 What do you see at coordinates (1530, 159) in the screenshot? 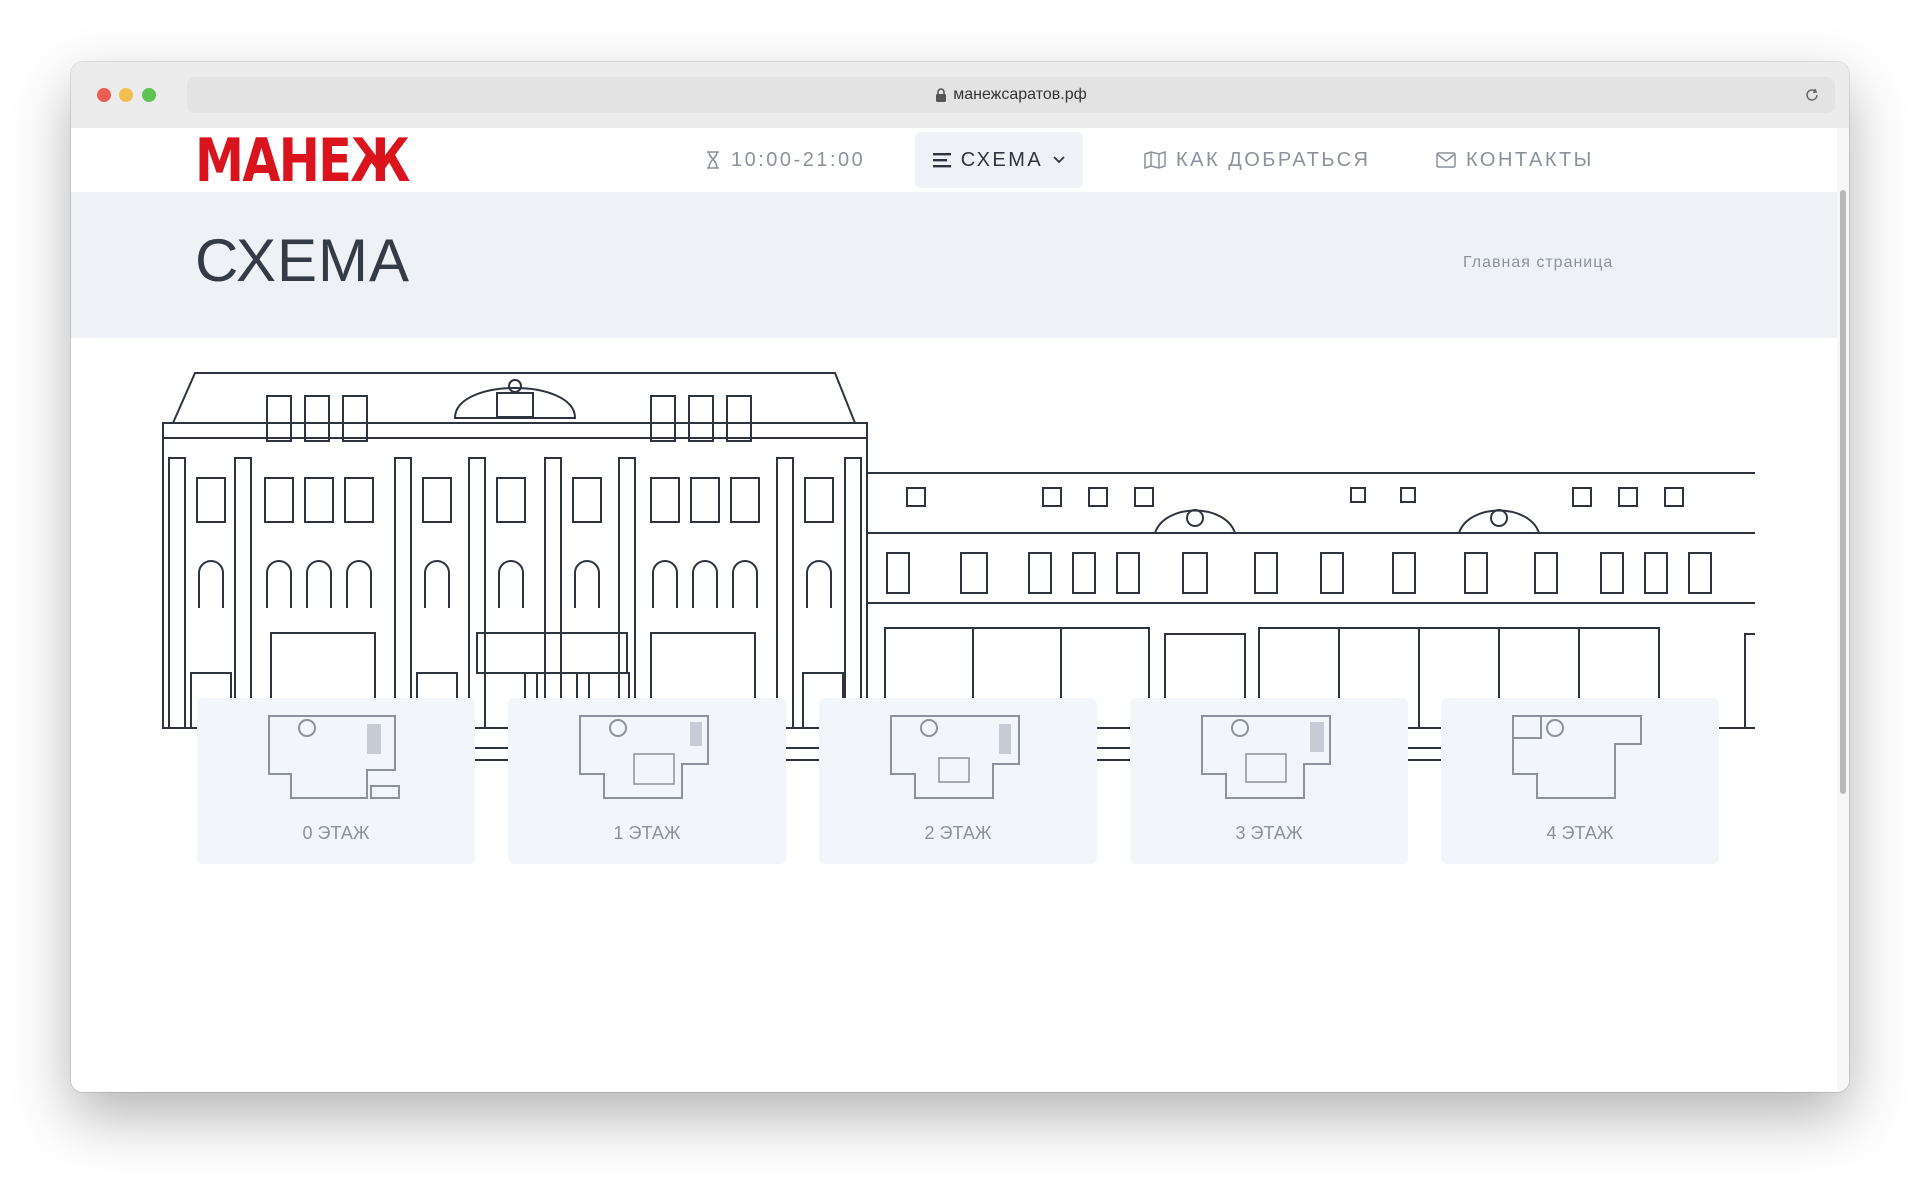
I see `nav-contacts-label: КОНТАКТЫ` at bounding box center [1530, 159].